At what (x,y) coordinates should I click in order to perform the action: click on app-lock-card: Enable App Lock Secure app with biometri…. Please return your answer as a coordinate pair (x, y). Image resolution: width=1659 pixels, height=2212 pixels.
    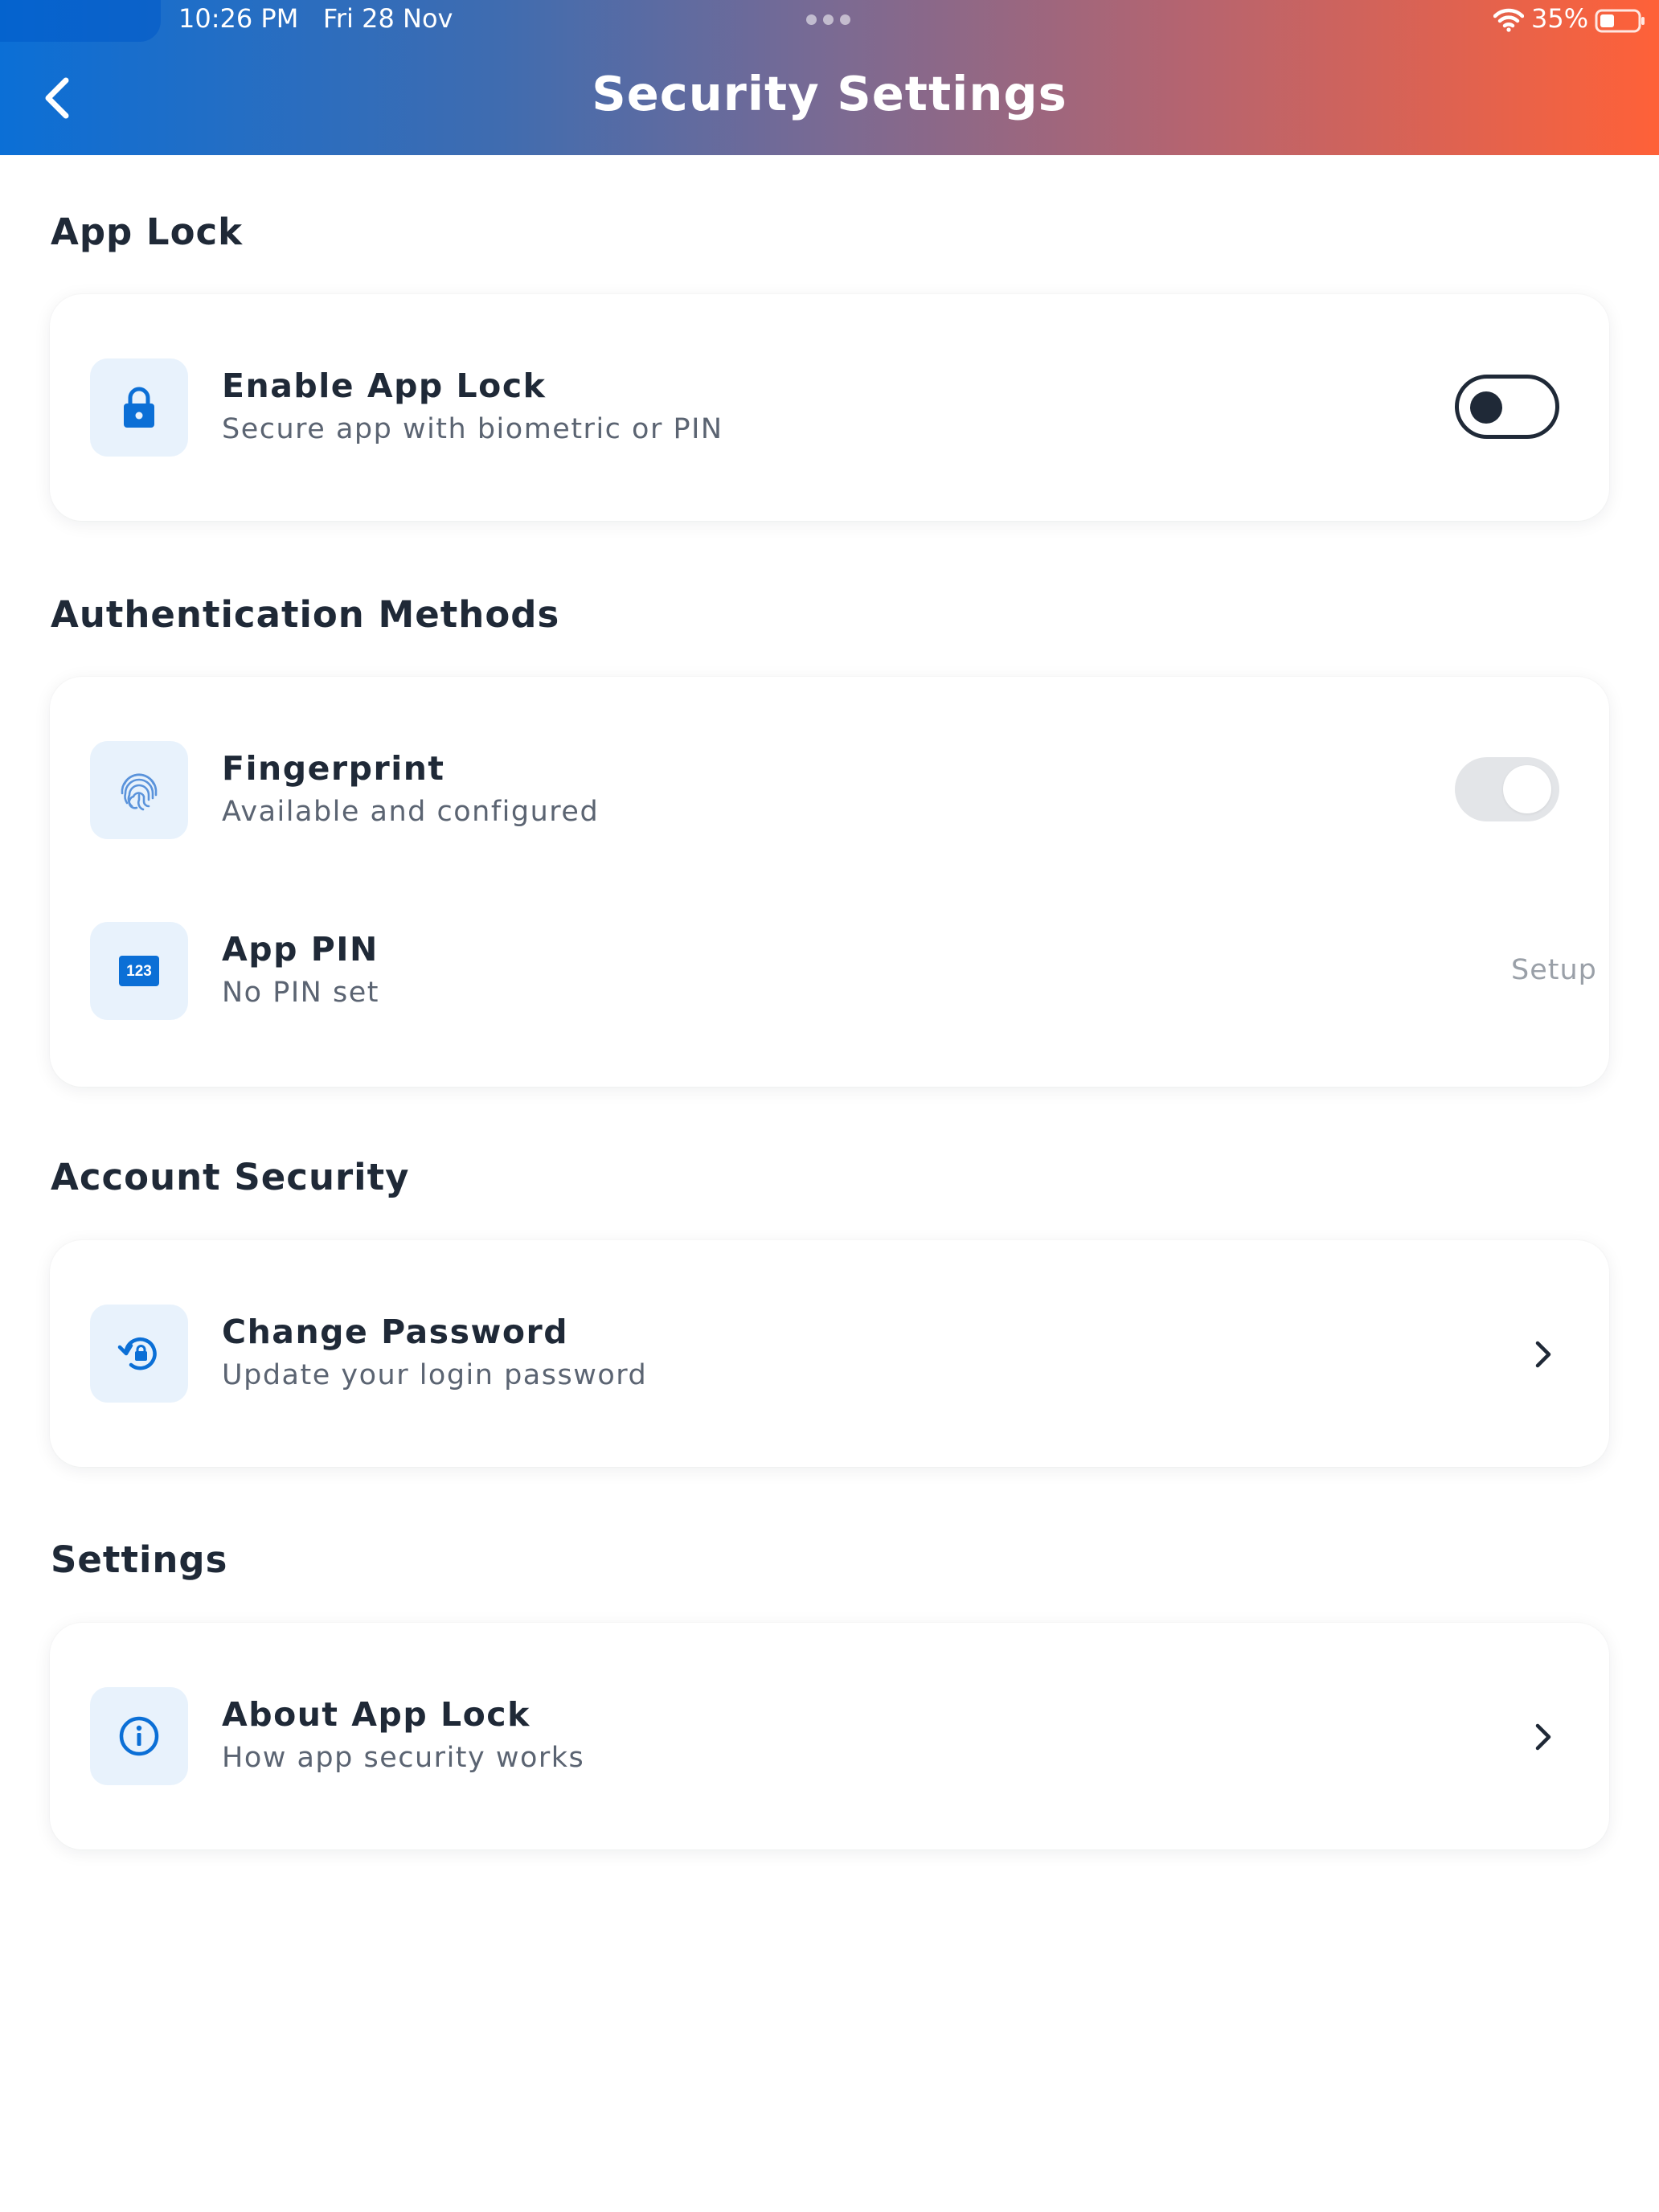
    Looking at the image, I should click on (829, 407).